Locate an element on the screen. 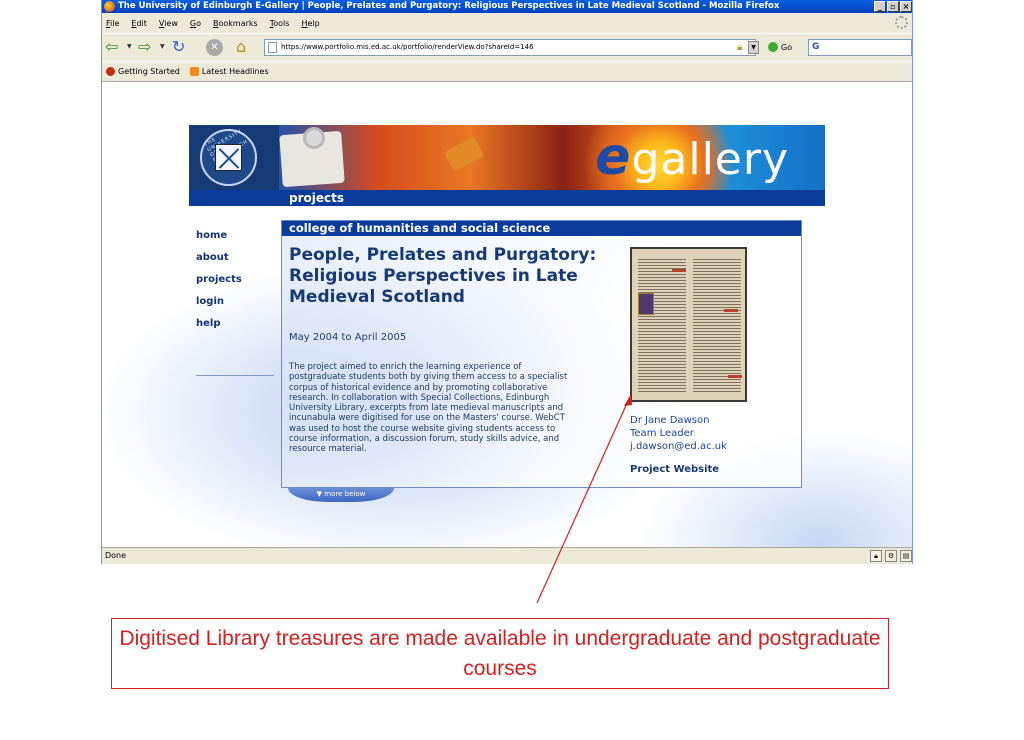  forward-arrow-icon: ⇨ is located at coordinates (144, 47).